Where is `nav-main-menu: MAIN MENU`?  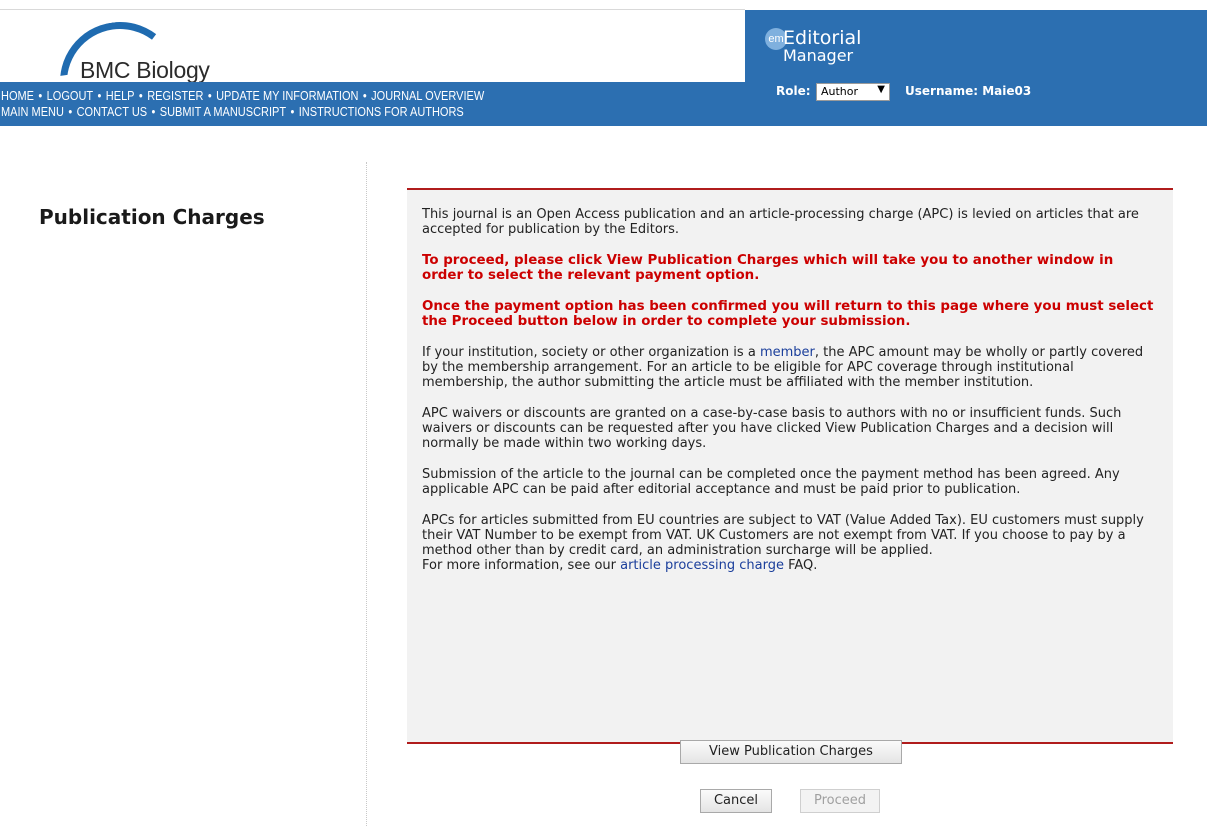
nav-main-menu: MAIN MENU is located at coordinates (32, 112).